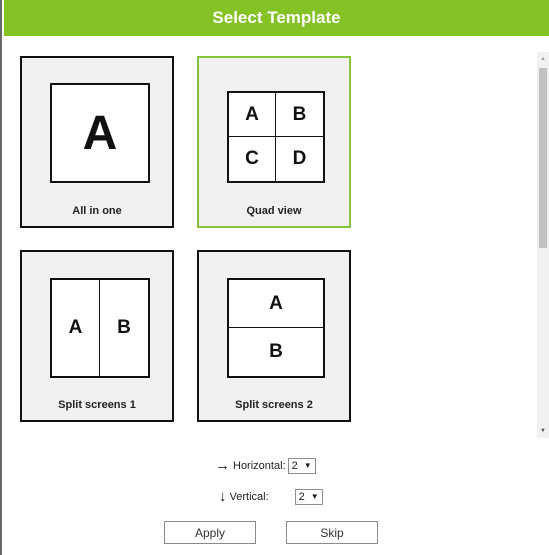 This screenshot has width=549, height=555. I want to click on vertical-count-select: 2 ▼, so click(308, 496).